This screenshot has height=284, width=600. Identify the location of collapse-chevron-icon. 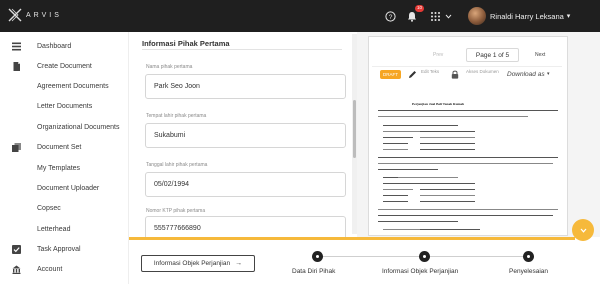
(583, 230).